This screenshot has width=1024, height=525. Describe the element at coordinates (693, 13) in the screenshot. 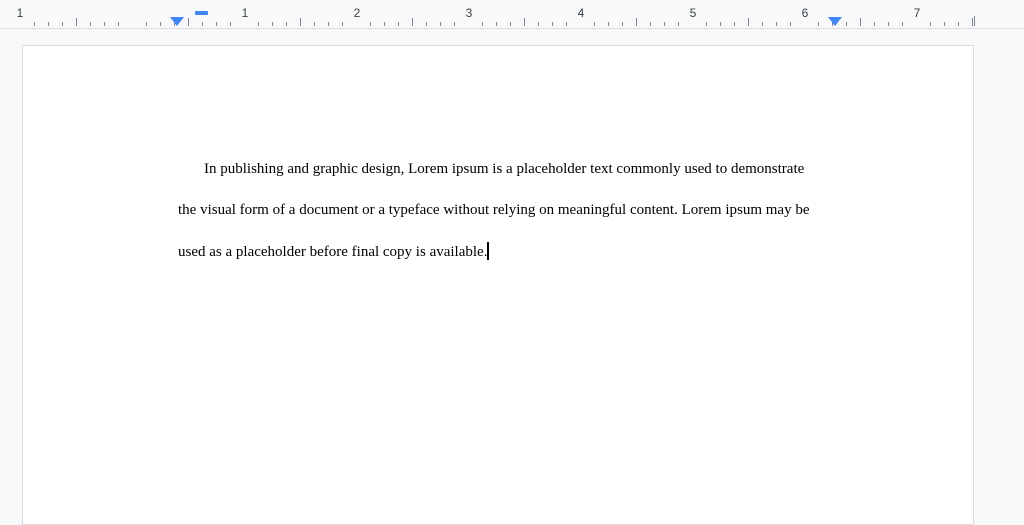

I see `ruler-number: 5` at that location.